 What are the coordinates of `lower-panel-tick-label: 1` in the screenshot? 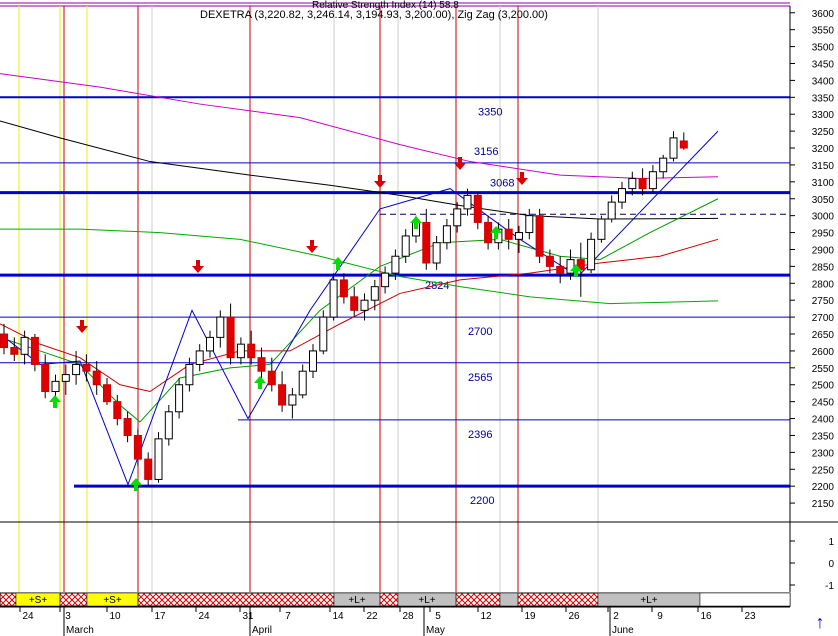 It's located at (831, 542).